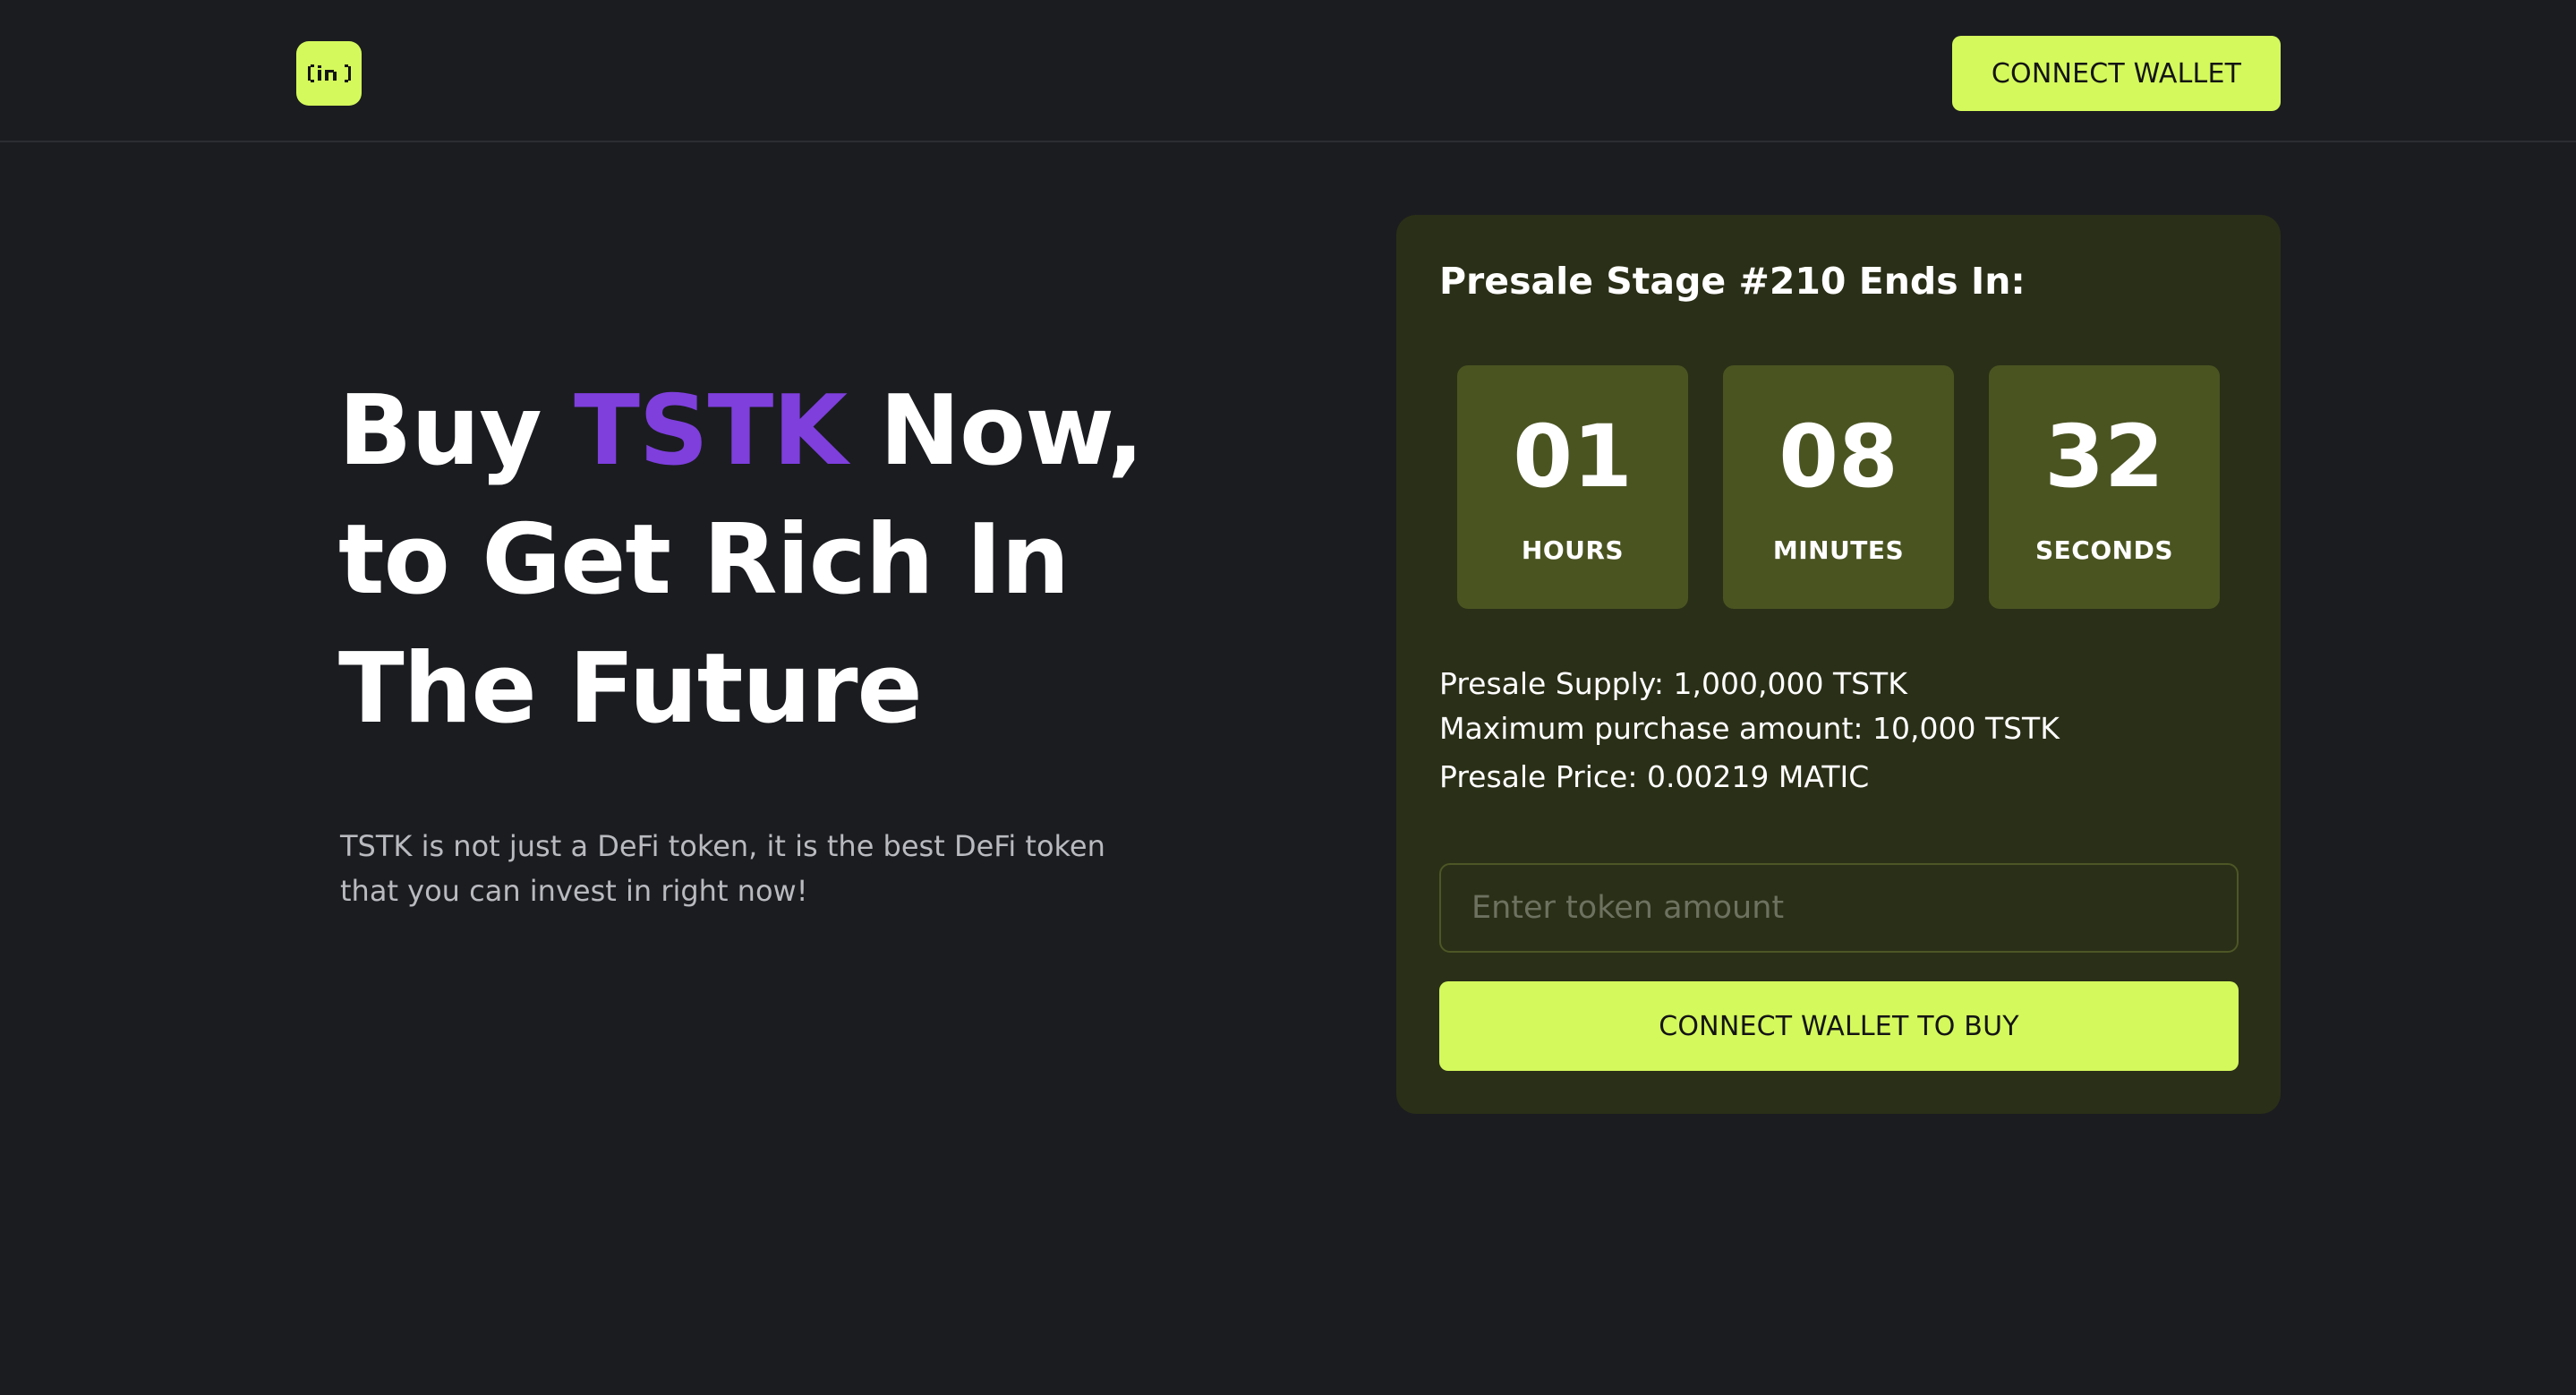  Describe the element at coordinates (704, 560) in the screenshot. I see `hero-title-line2: to Get Rich In` at that location.